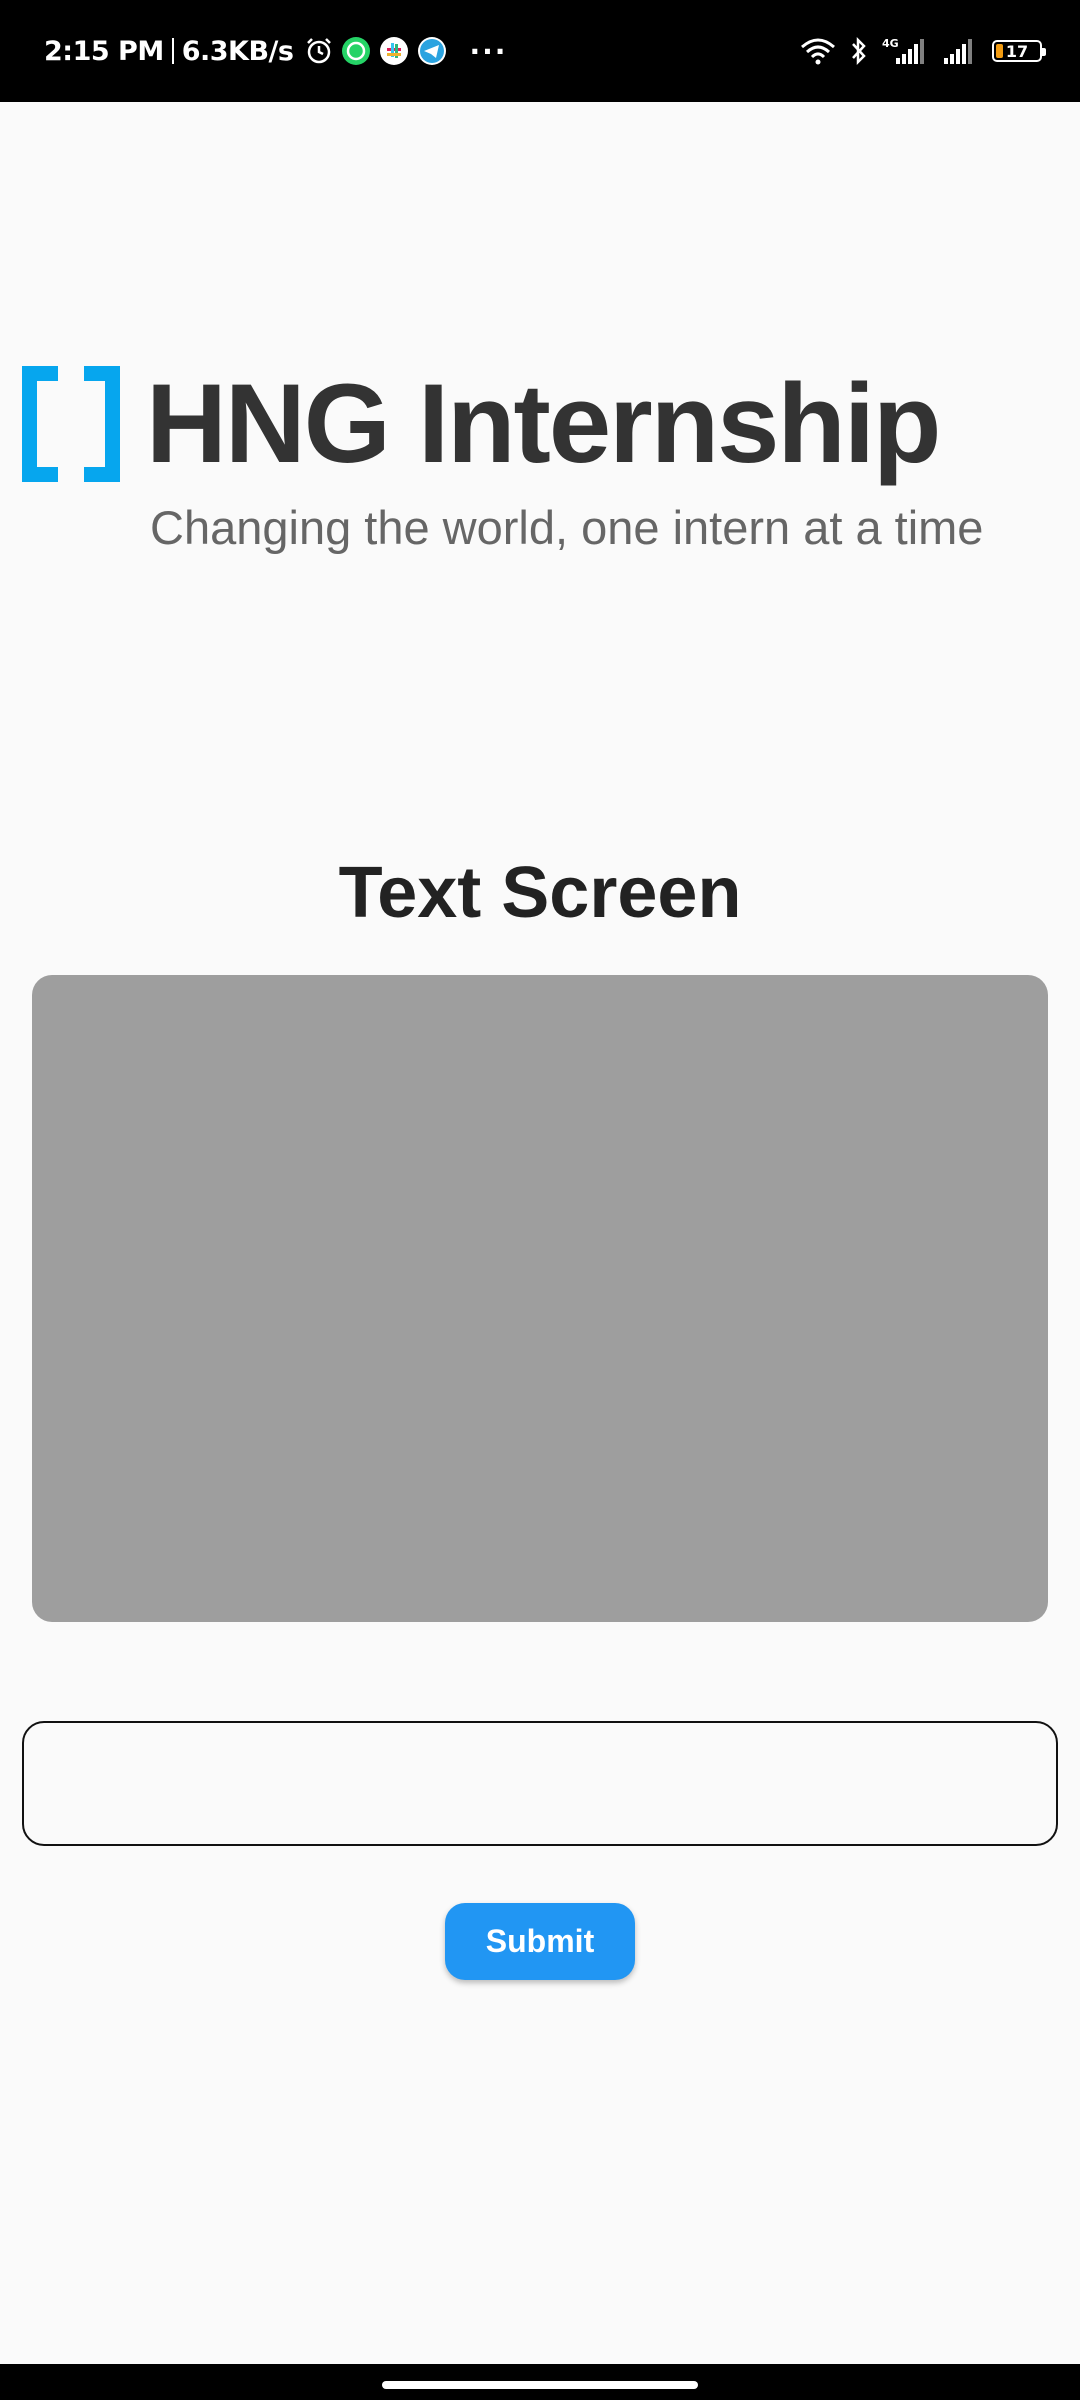 The width and height of the screenshot is (1080, 2400). What do you see at coordinates (567, 527) in the screenshot?
I see `logo-tagline: Changing the world, one intern at a time` at bounding box center [567, 527].